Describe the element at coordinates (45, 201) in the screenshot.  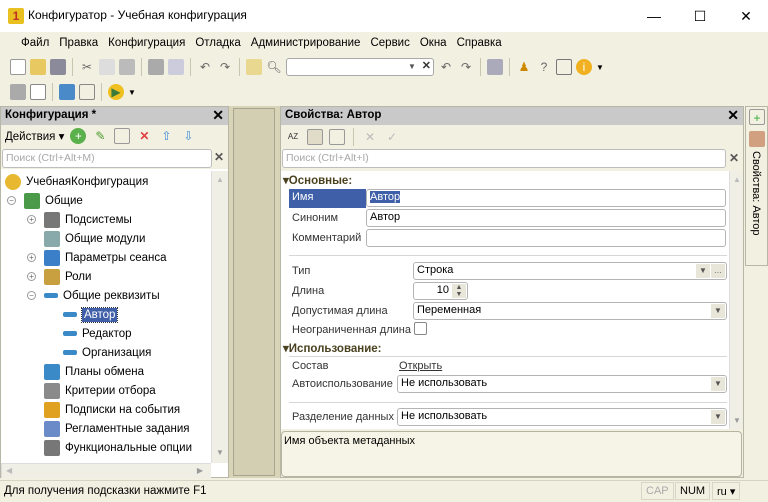
I see `tree-item: − Общие` at that location.